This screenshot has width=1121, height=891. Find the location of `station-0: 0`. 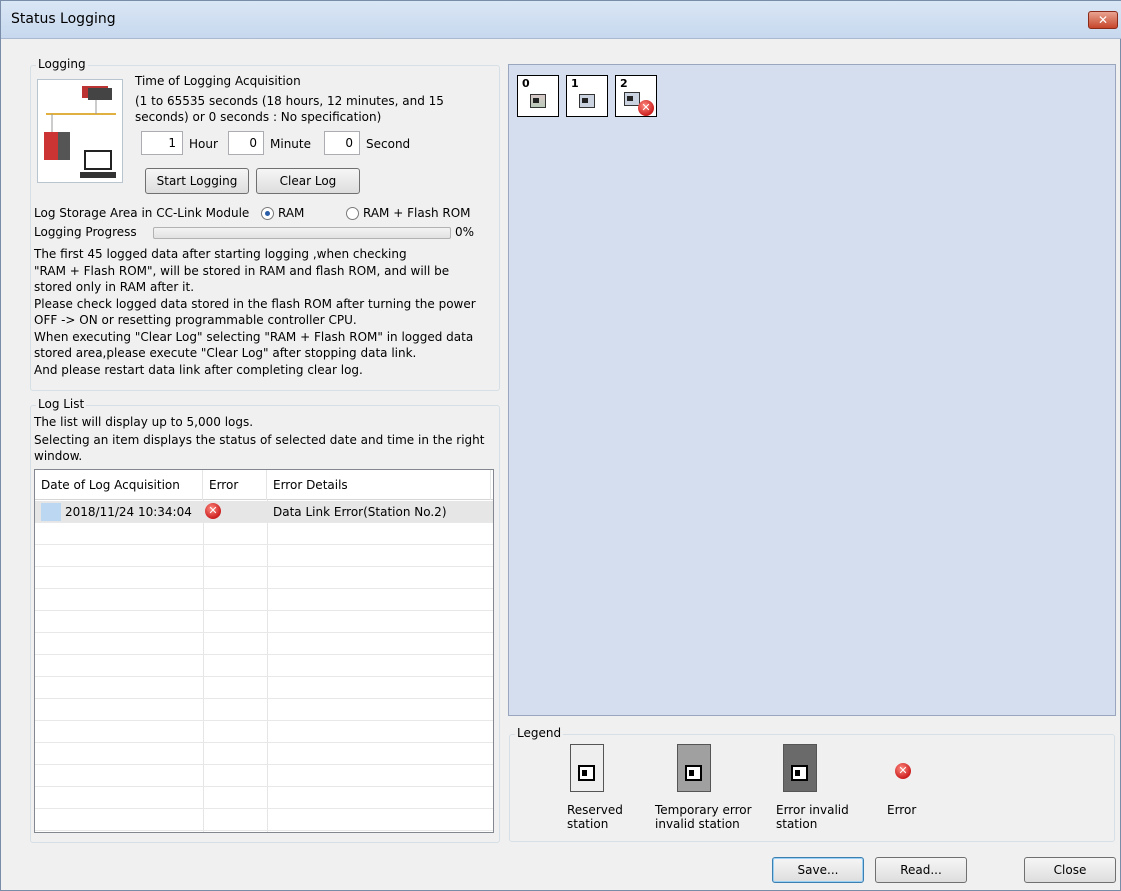

station-0: 0 is located at coordinates (538, 96).